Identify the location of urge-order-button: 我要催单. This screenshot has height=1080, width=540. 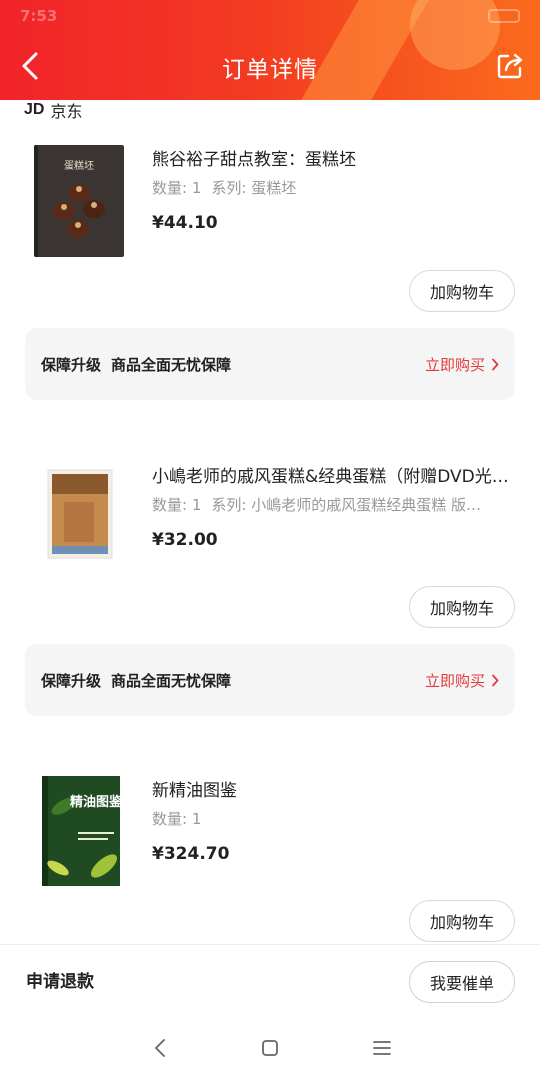
(462, 982).